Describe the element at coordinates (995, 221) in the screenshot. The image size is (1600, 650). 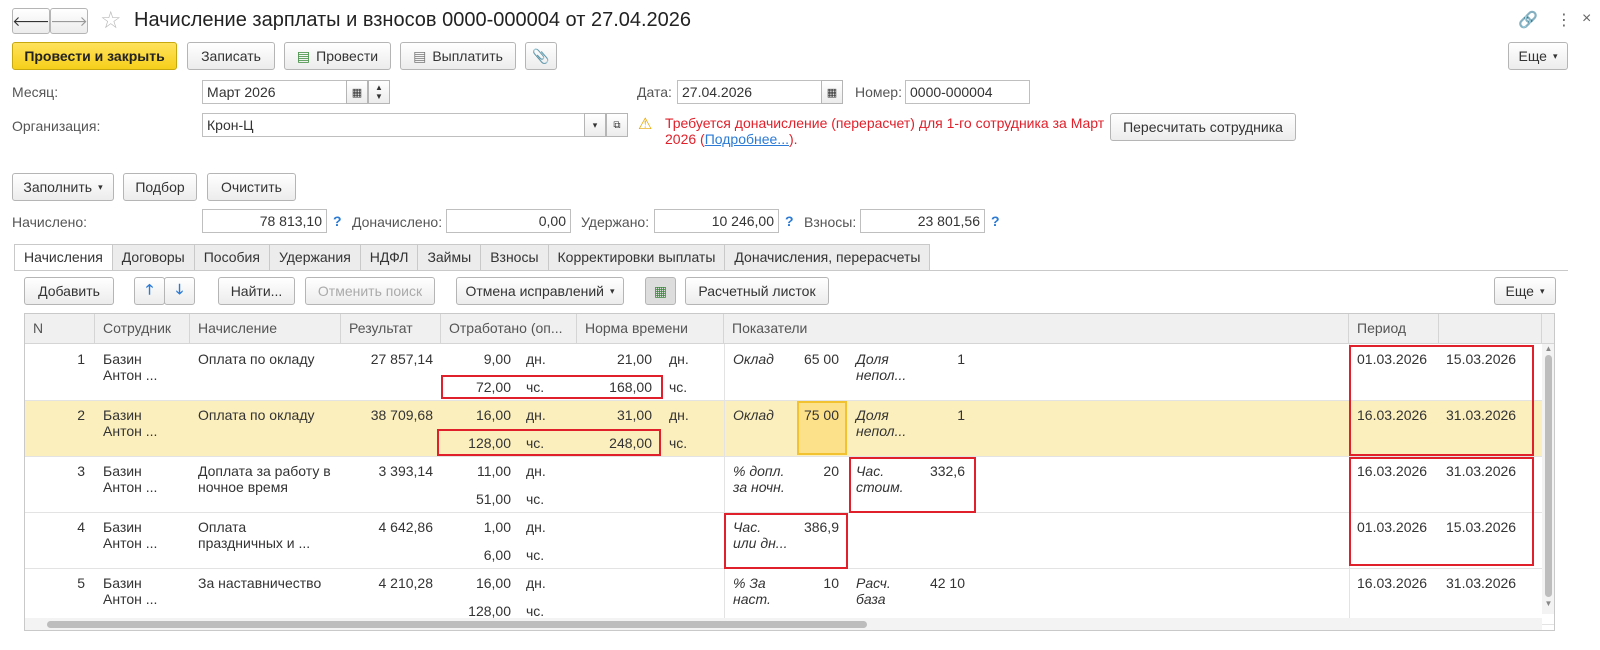
I see `contrib-help-icon: ?` at that location.